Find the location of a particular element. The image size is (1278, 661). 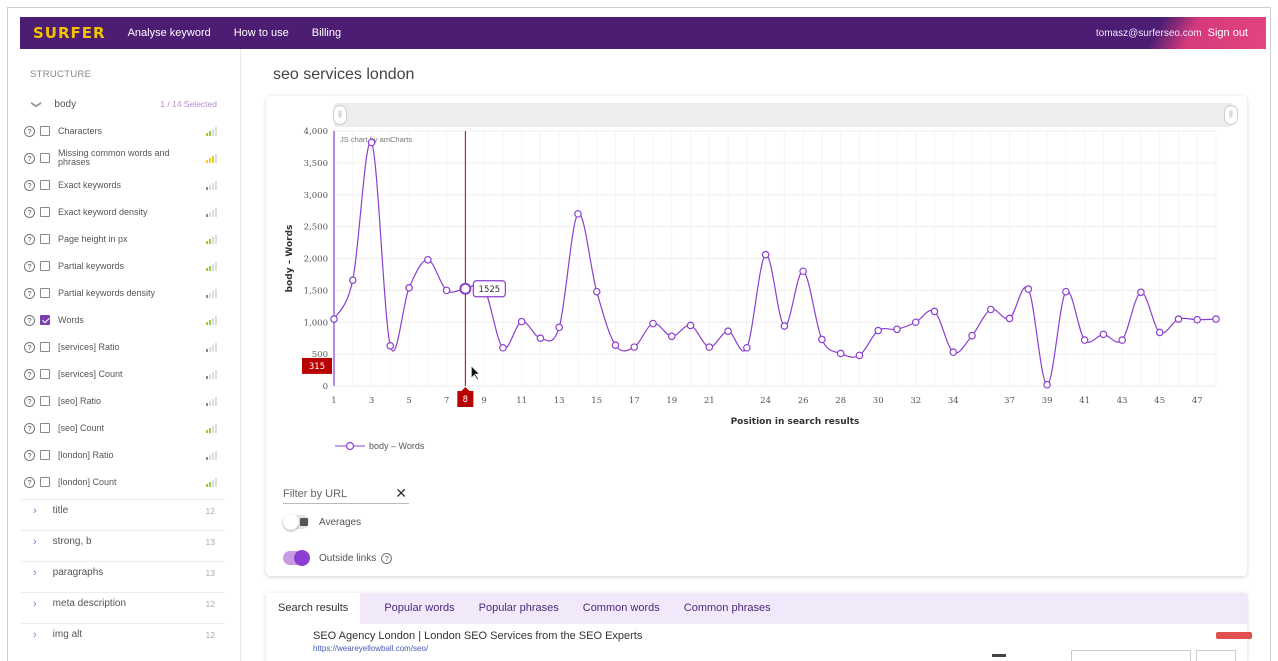

tab-popular-words: Popular words is located at coordinates (419, 608).